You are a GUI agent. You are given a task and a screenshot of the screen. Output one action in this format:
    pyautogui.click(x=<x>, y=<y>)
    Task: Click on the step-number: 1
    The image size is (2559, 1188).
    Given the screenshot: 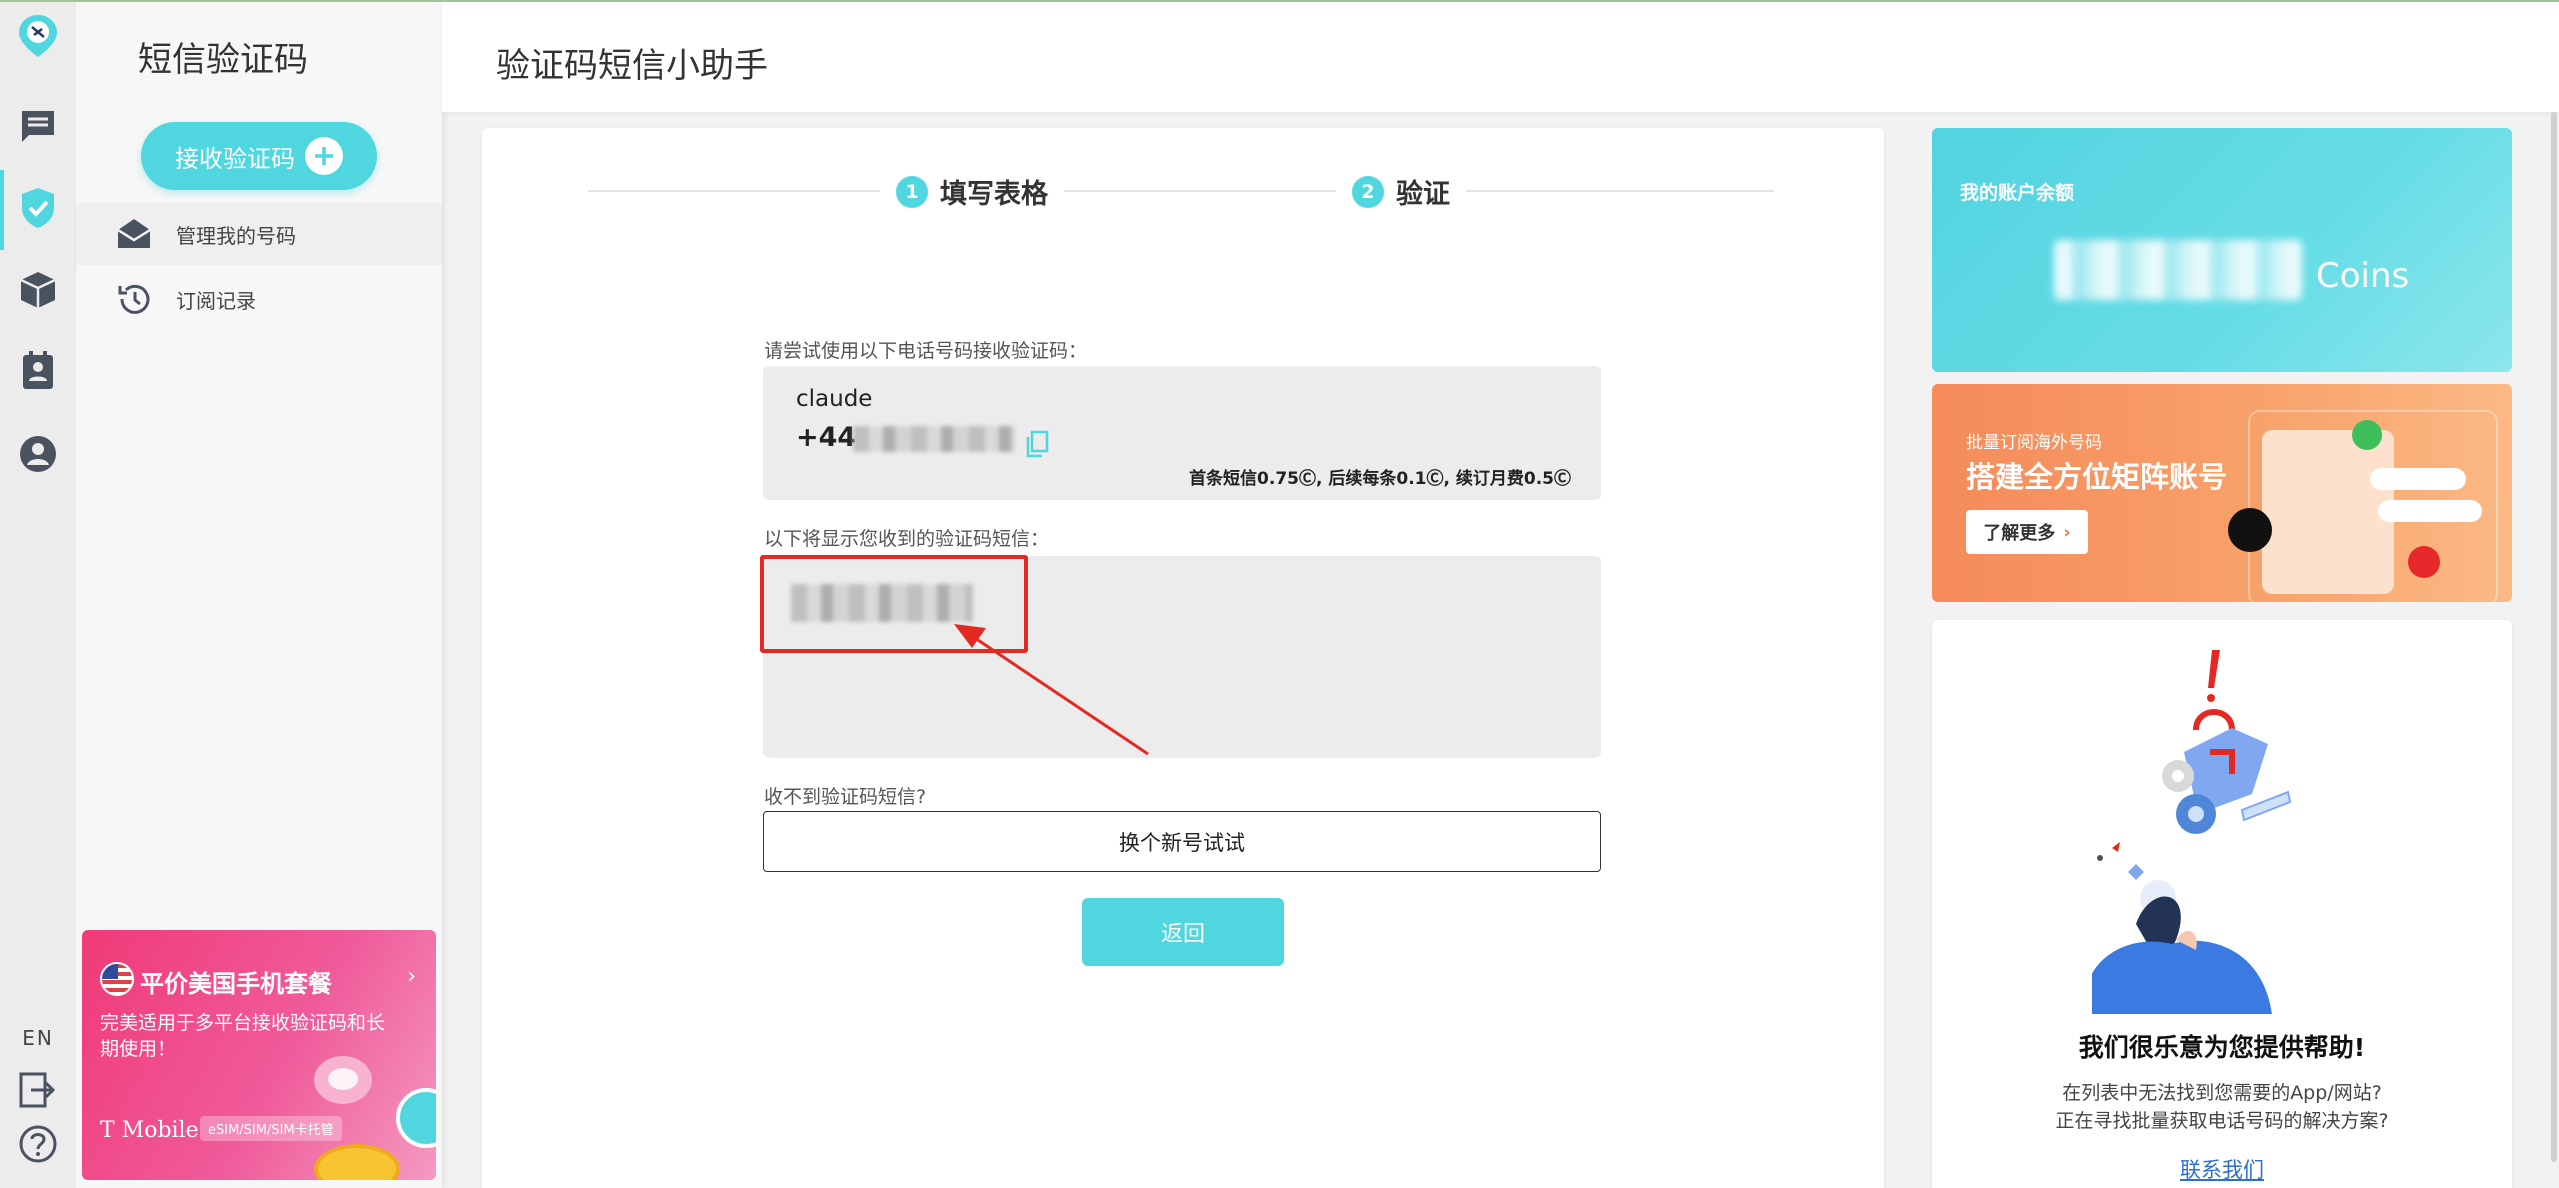 What is the action you would take?
    pyautogui.click(x=912, y=191)
    